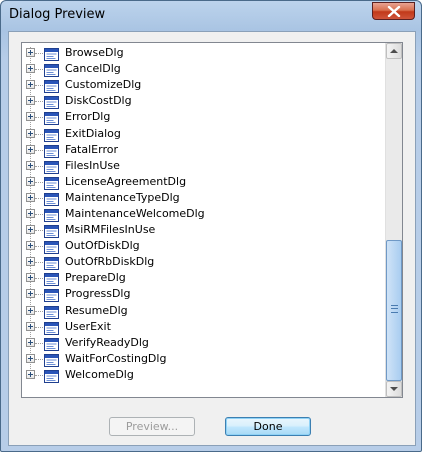  I want to click on tree-item: FatalError, so click(203, 150).